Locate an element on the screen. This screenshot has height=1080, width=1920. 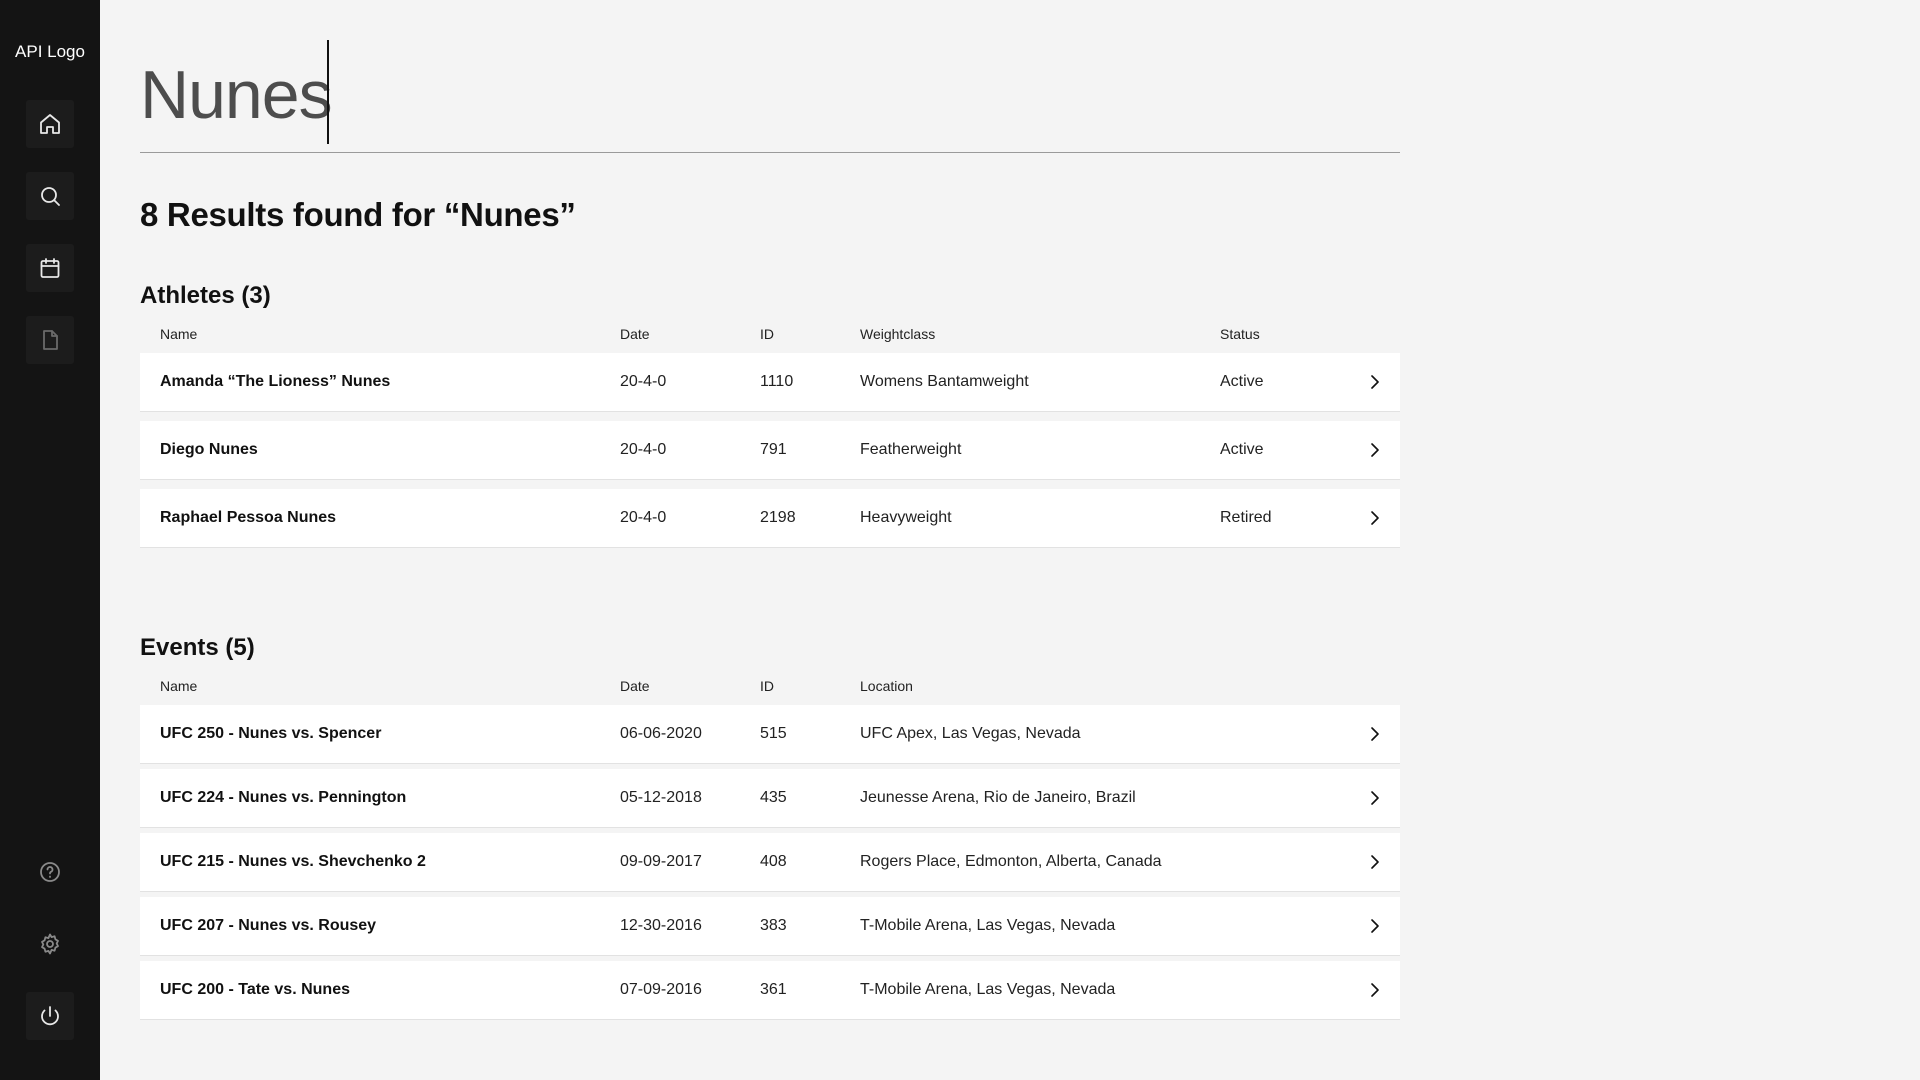
event-location: UFC Apex, Las Vegas, Nevada is located at coordinates (970, 733).